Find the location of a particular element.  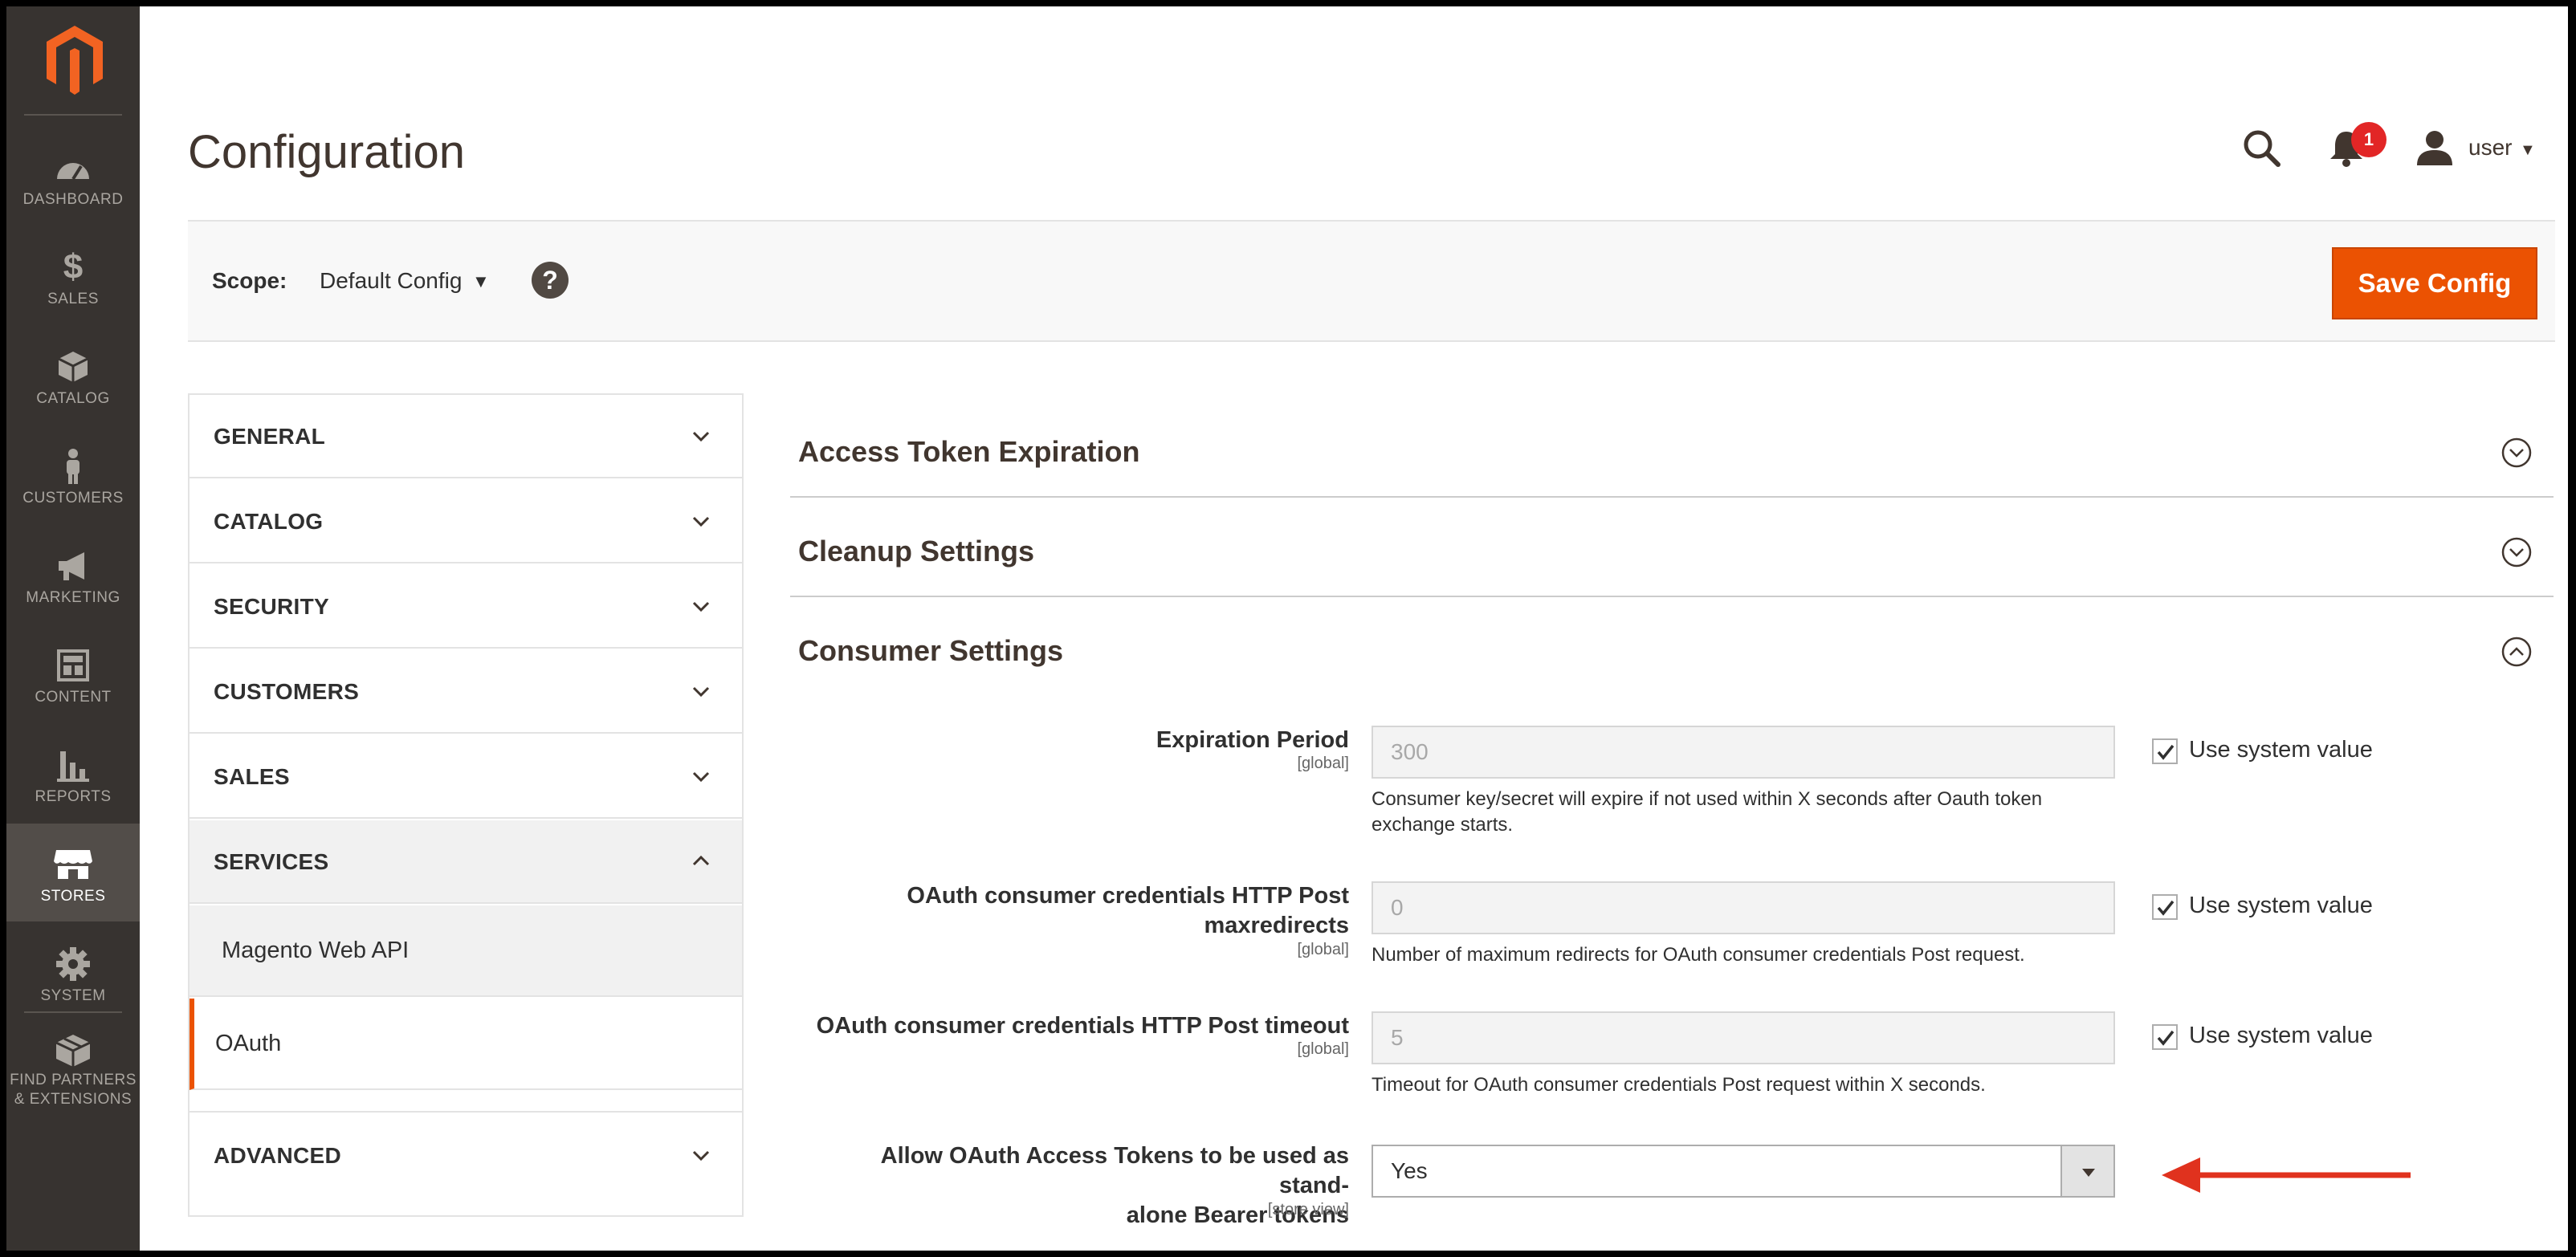

store-icon is located at coordinates (73, 865).